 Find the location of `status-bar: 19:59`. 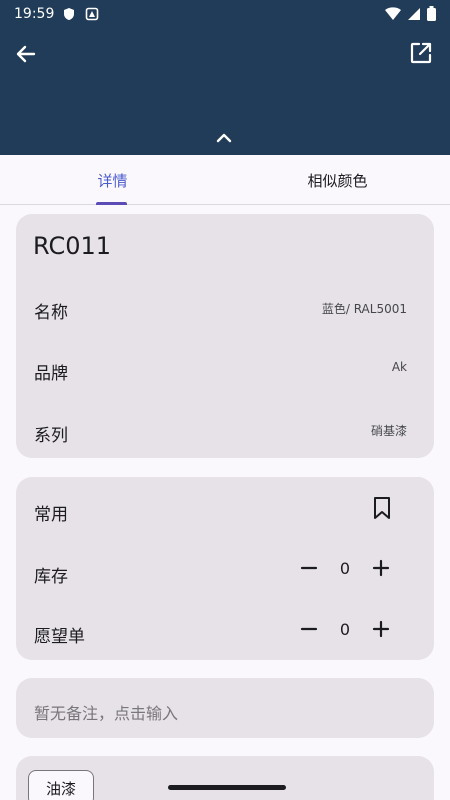

status-bar: 19:59 is located at coordinates (225, 14).